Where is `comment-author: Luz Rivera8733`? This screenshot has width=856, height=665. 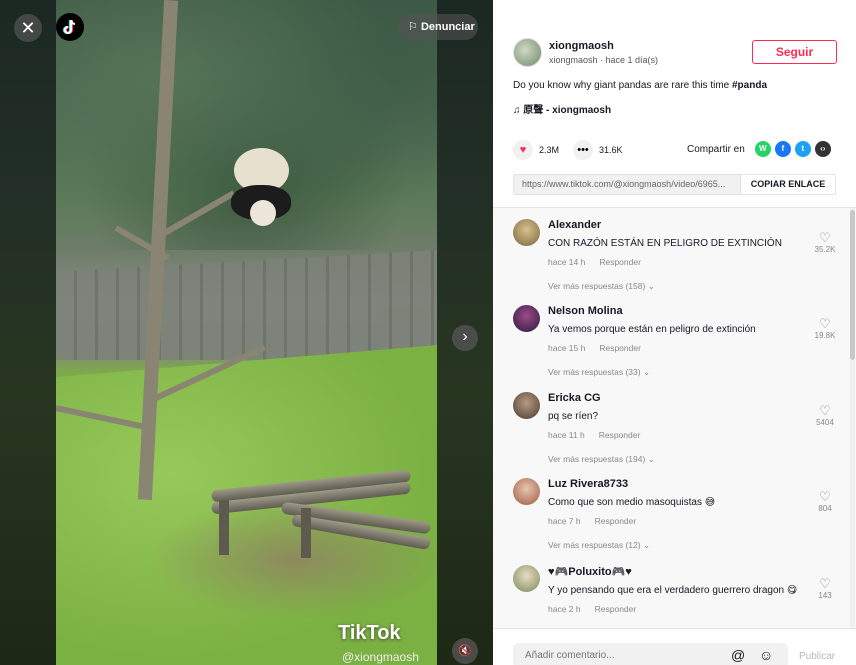 comment-author: Luz Rivera8733 is located at coordinates (678, 484).